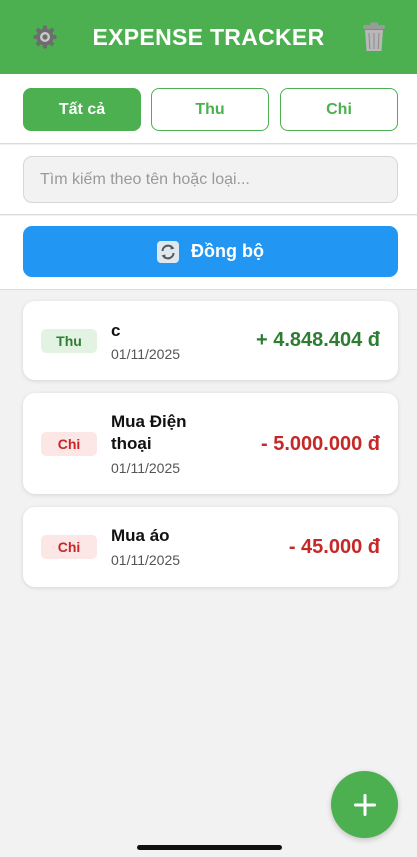 The height and width of the screenshot is (857, 417). What do you see at coordinates (334, 547) in the screenshot?
I see `transaction-amount: - 45.000 đ` at bounding box center [334, 547].